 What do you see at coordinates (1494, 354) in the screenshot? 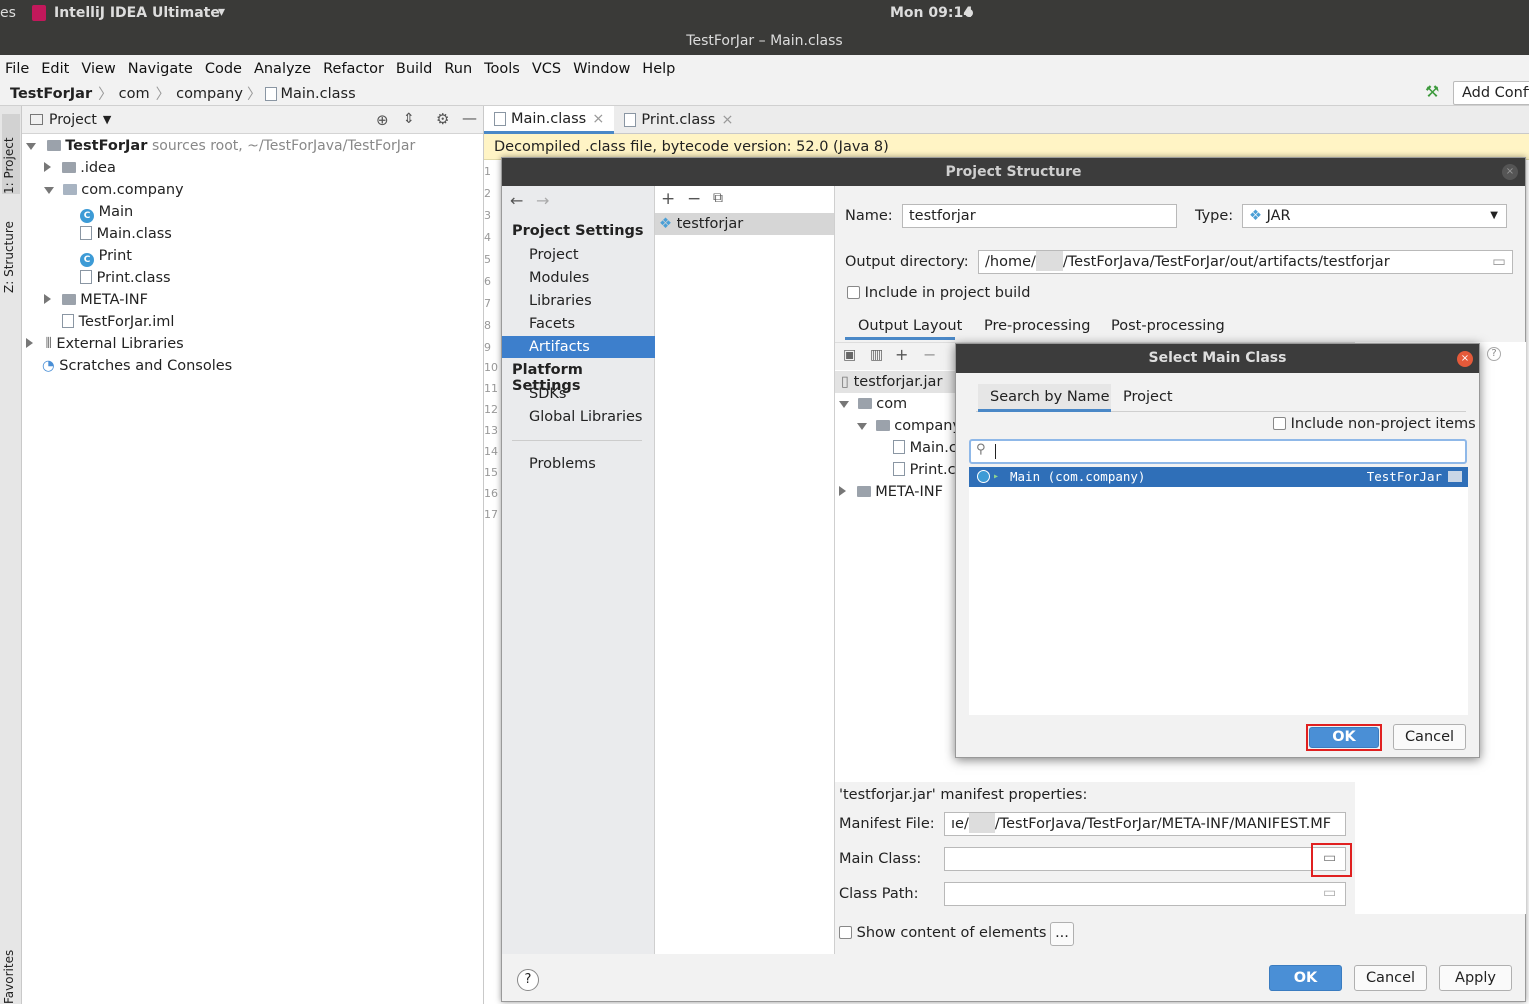
I see `help-icon: ?` at bounding box center [1494, 354].